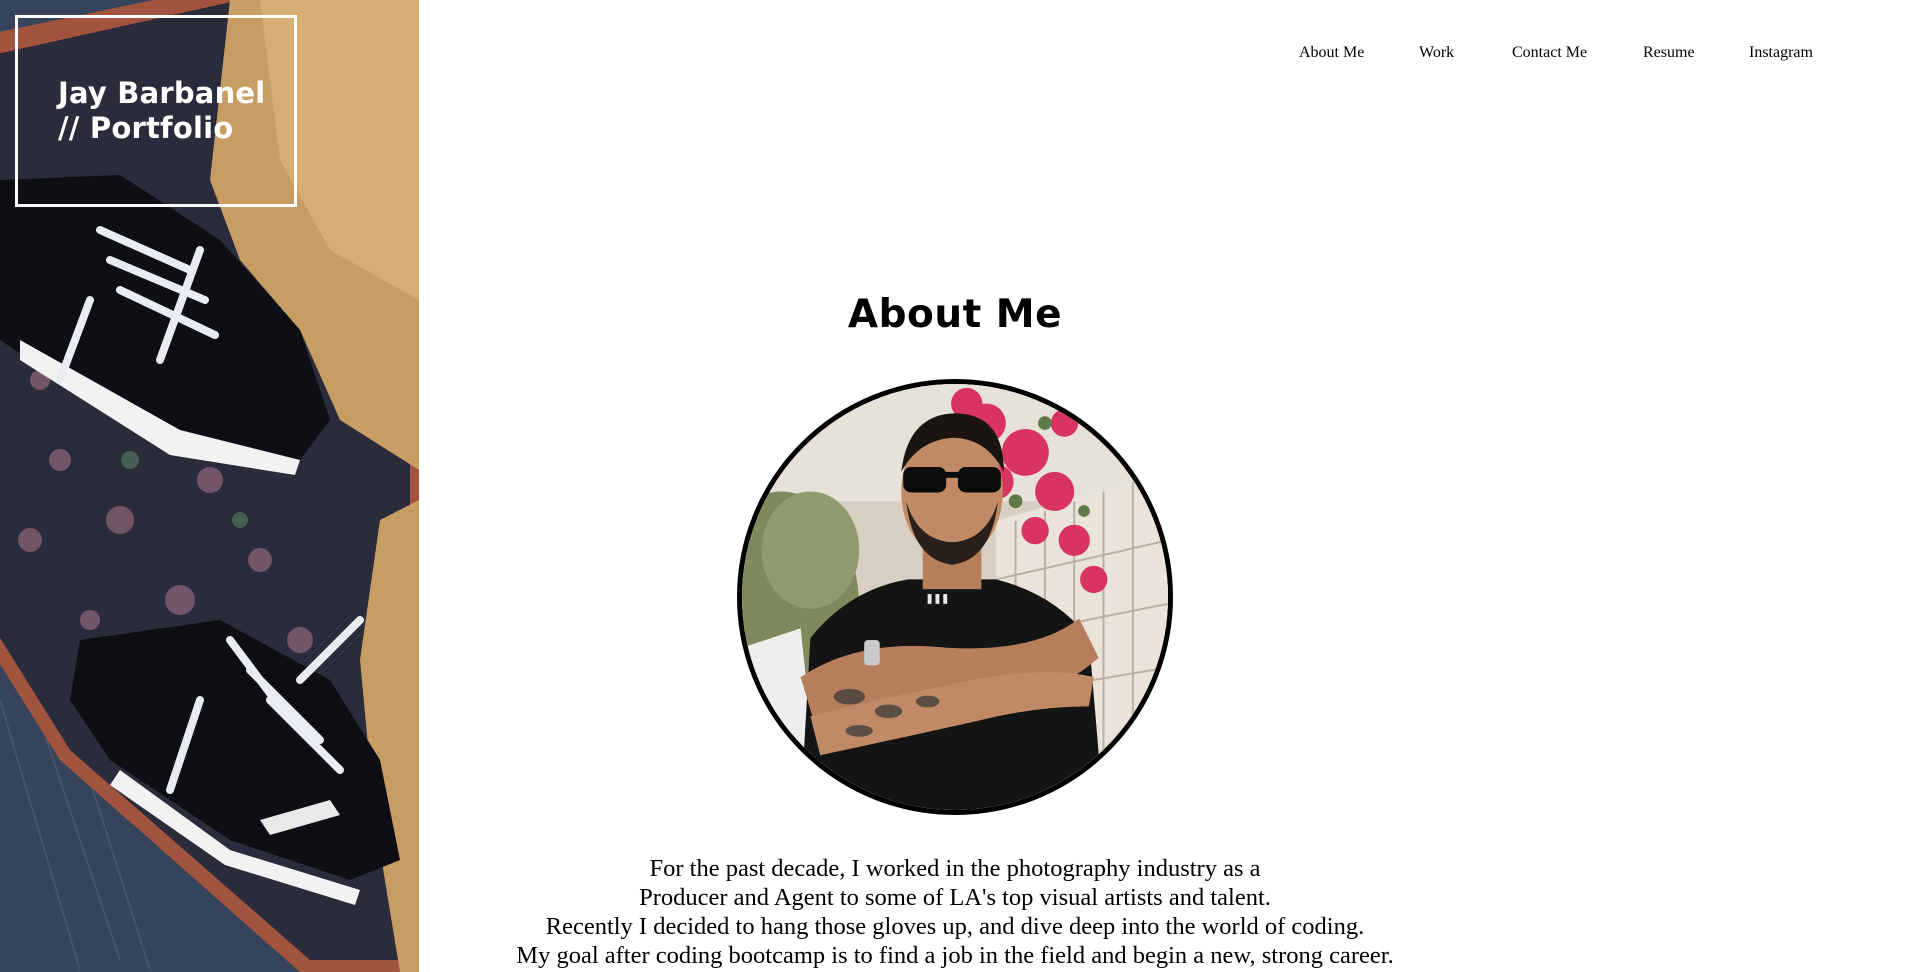  What do you see at coordinates (1436, 53) in the screenshot?
I see `nav-link-work: Work` at bounding box center [1436, 53].